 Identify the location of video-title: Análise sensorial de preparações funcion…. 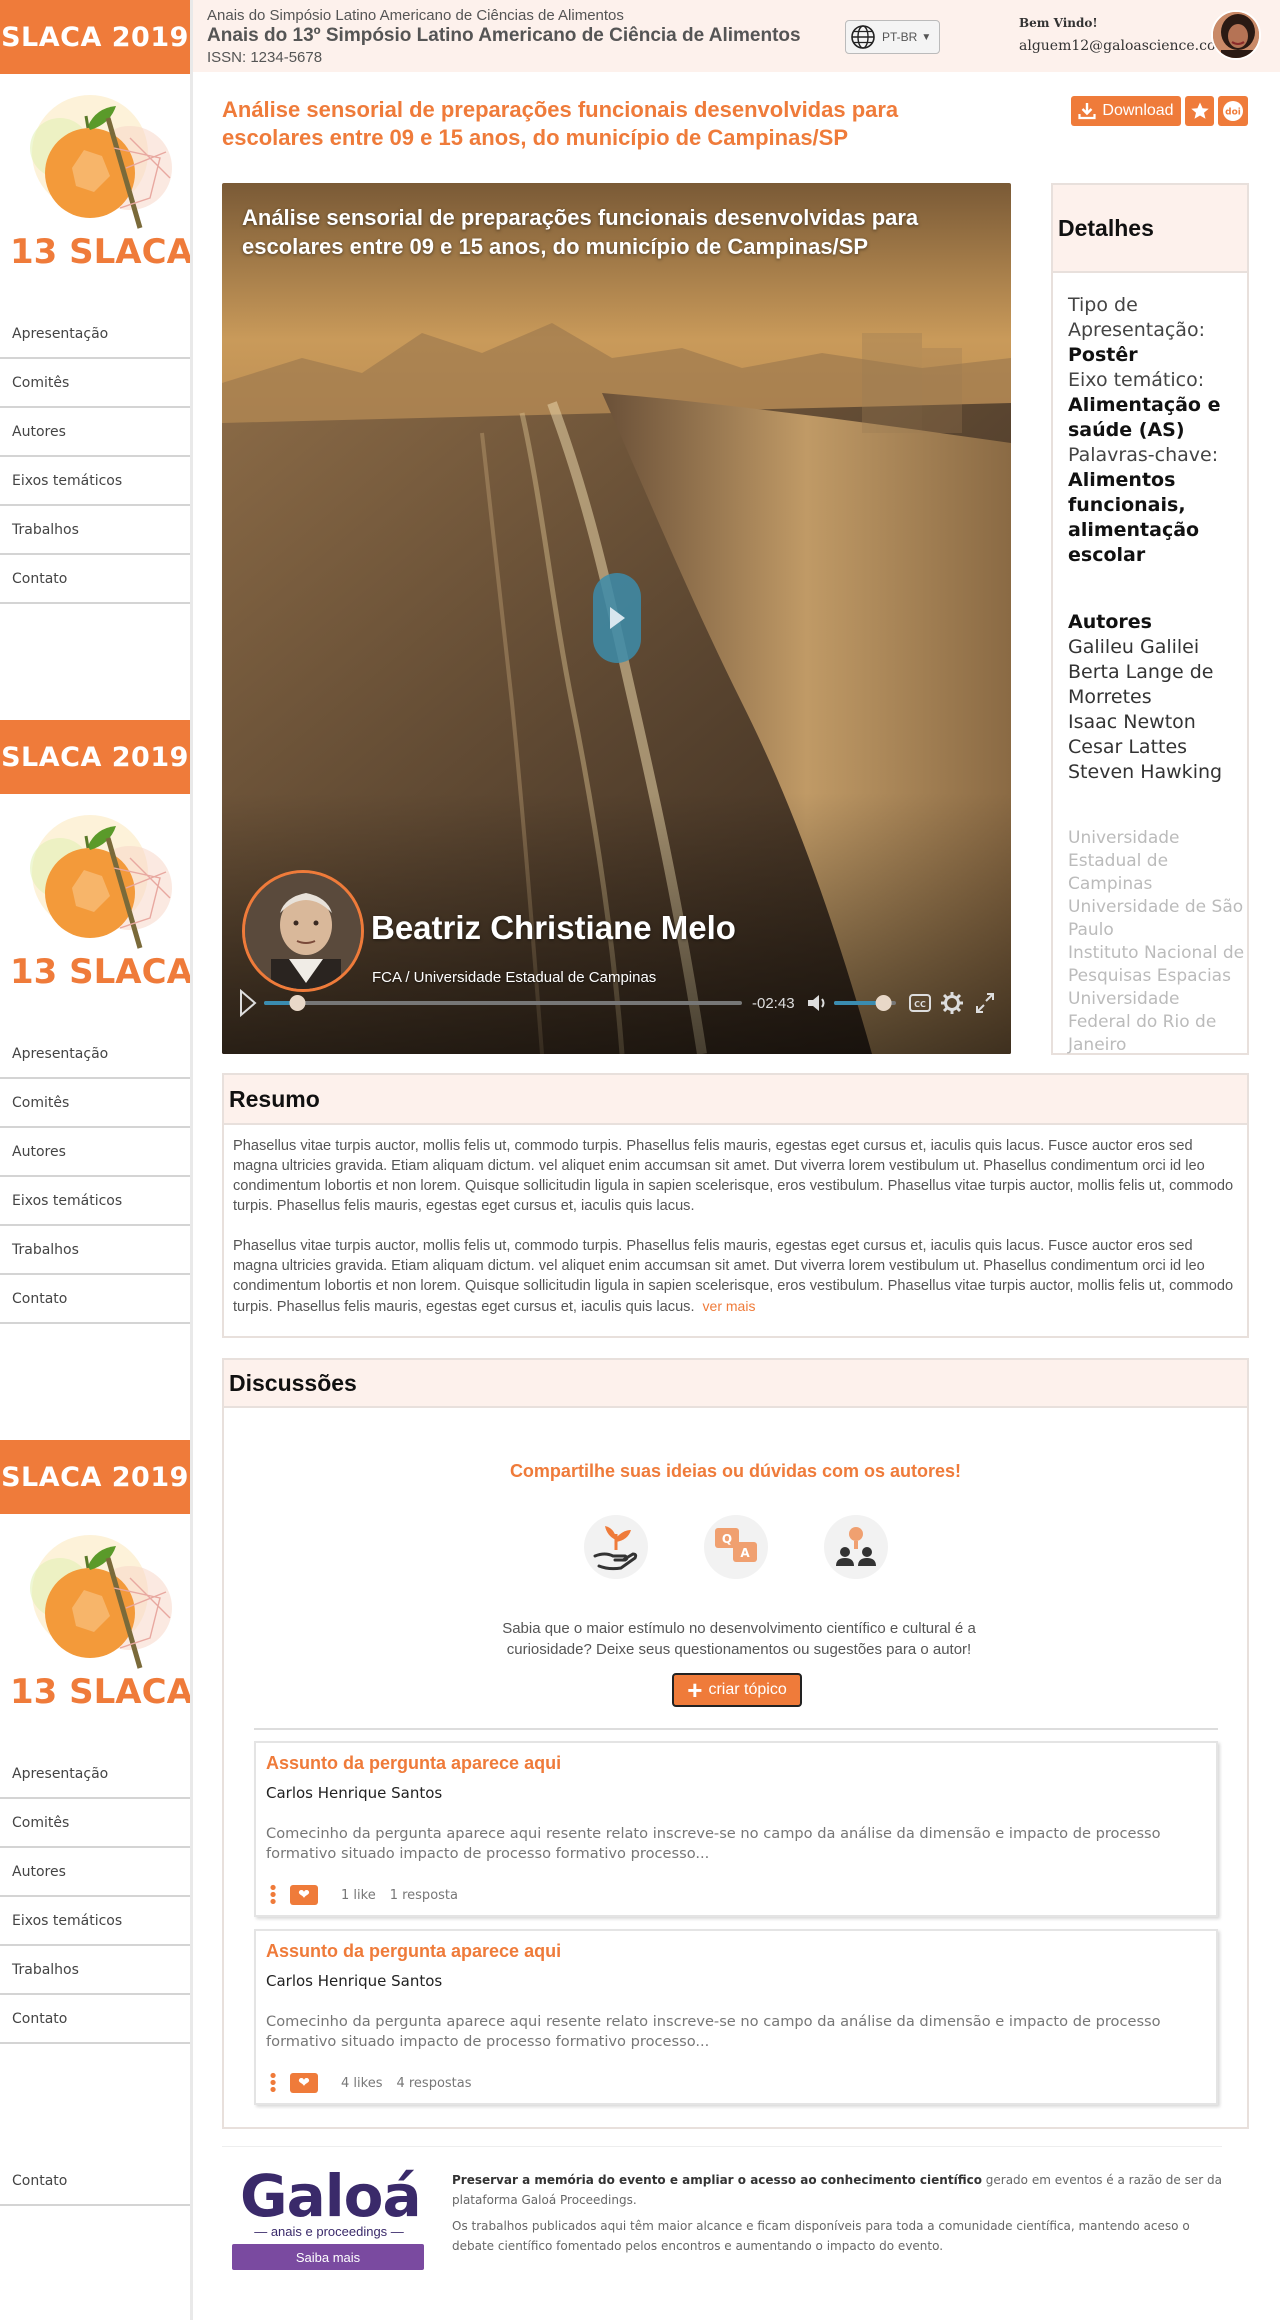
(580, 232).